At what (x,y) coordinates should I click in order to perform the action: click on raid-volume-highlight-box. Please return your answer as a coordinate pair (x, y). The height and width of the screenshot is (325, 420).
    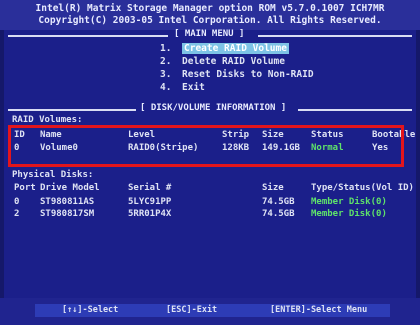
    Looking at the image, I should click on (206, 146).